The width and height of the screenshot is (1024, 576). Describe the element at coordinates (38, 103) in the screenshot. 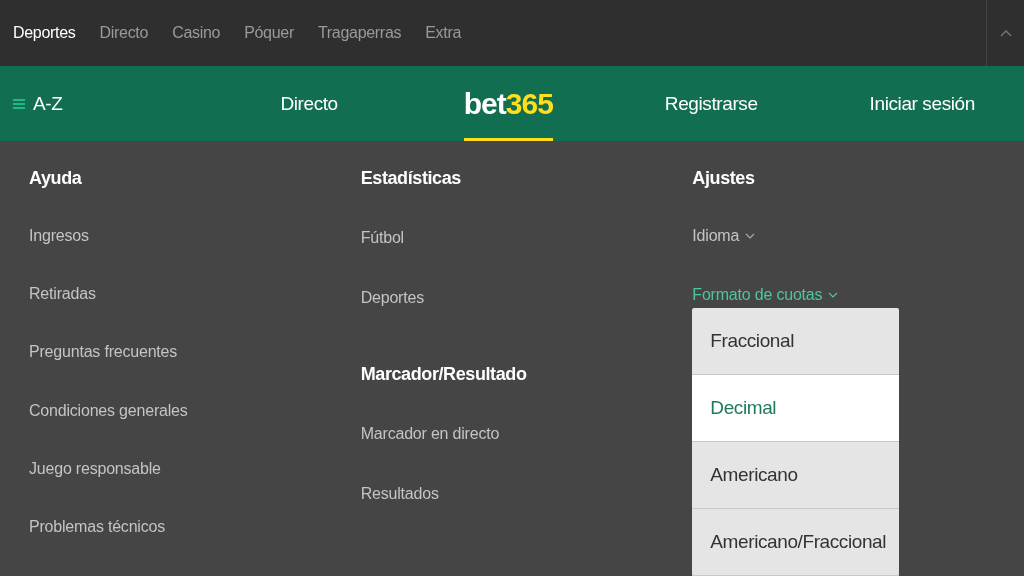

I see `az-menu-button: A-Z` at that location.